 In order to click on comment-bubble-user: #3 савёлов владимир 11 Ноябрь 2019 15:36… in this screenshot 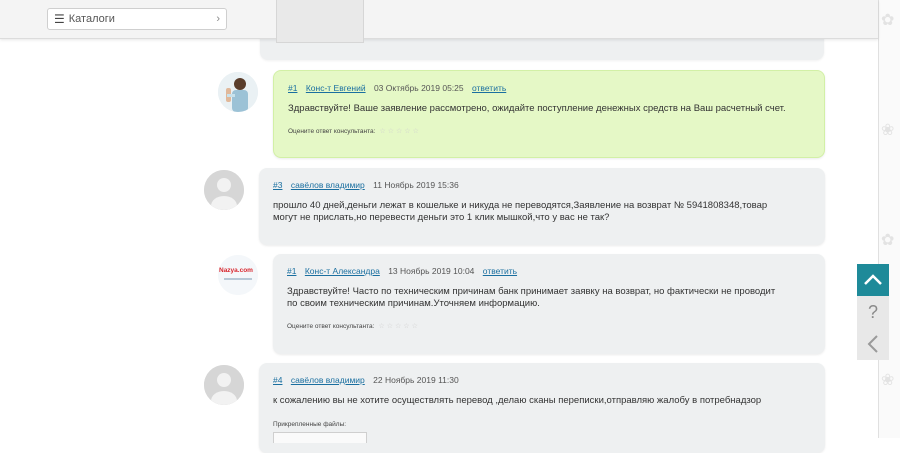, I will do `click(542, 206)`.